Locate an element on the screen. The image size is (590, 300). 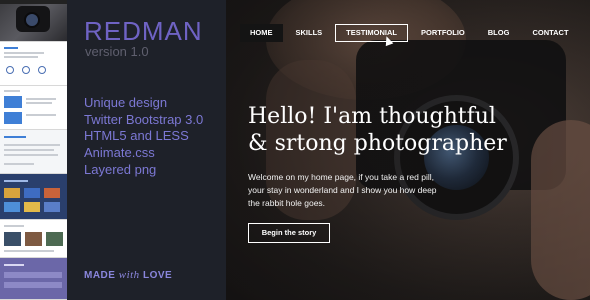
nav-portfolio: PORTFOLIO is located at coordinates (443, 33).